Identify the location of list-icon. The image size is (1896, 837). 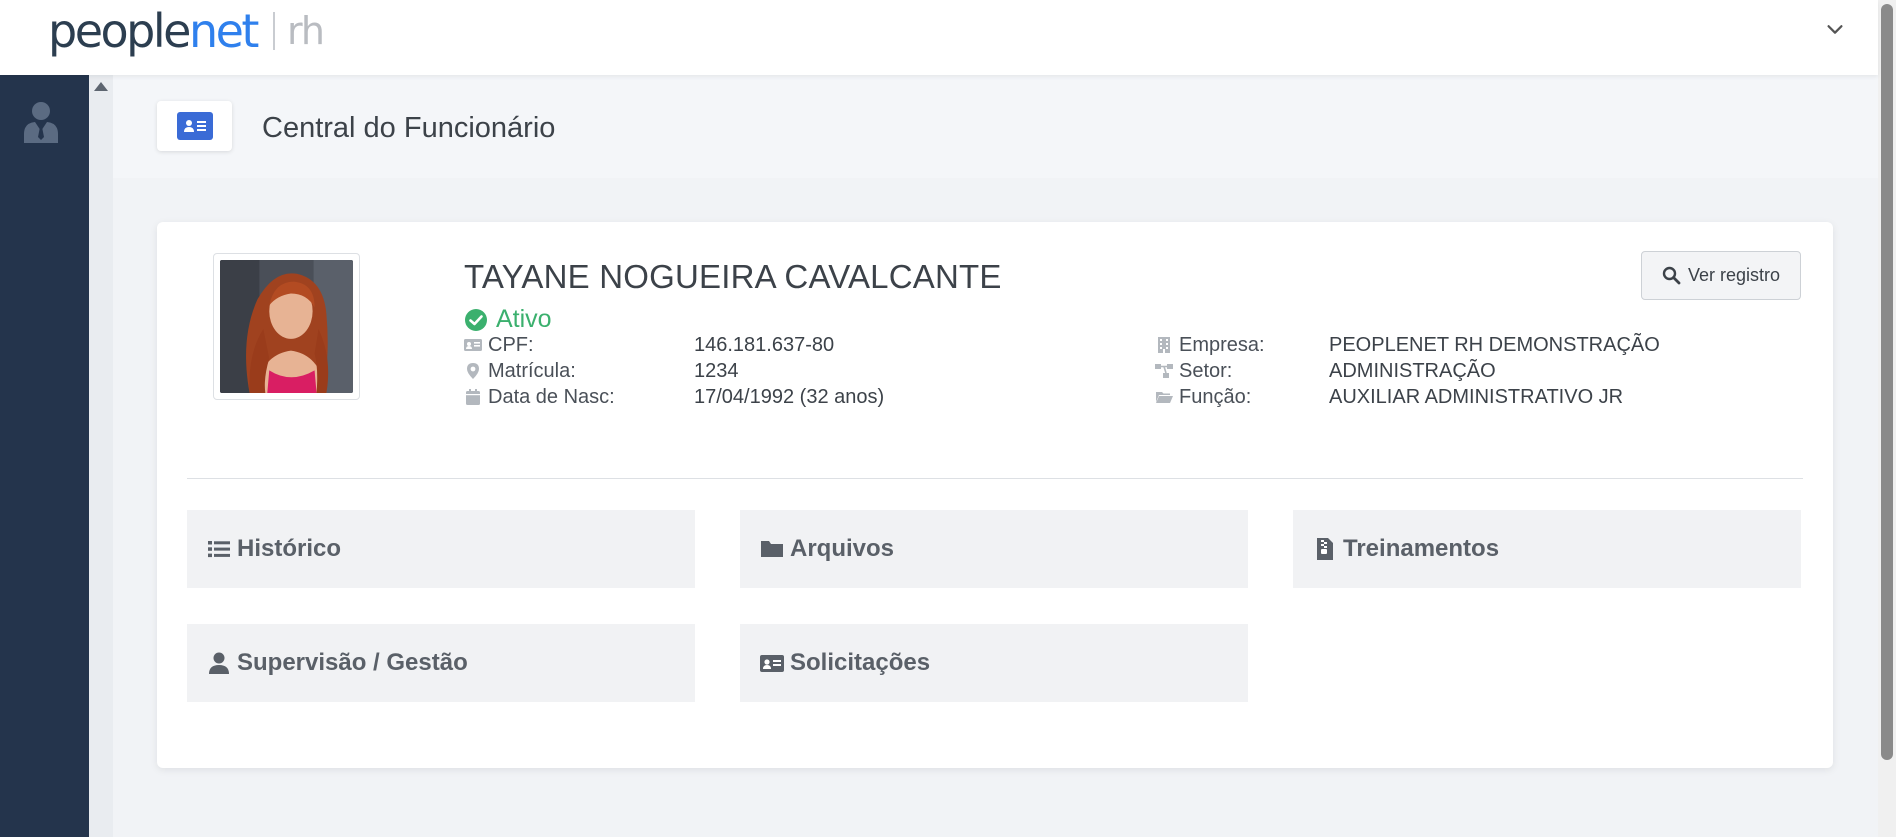
(219, 549).